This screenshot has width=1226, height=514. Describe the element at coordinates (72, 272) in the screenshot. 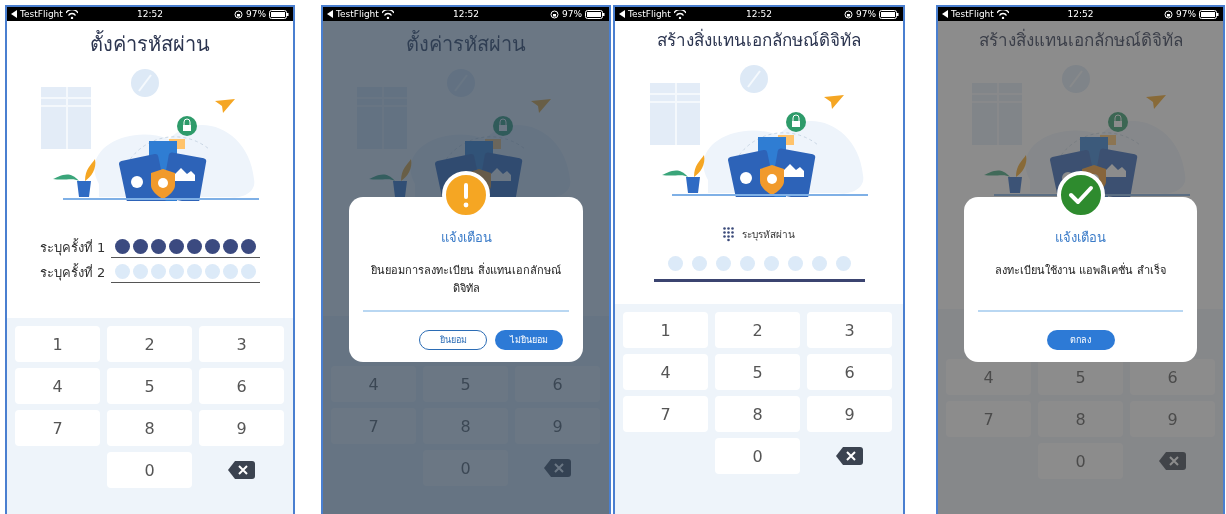

I see `pin-label: ระบุครั้งที่ 2` at that location.